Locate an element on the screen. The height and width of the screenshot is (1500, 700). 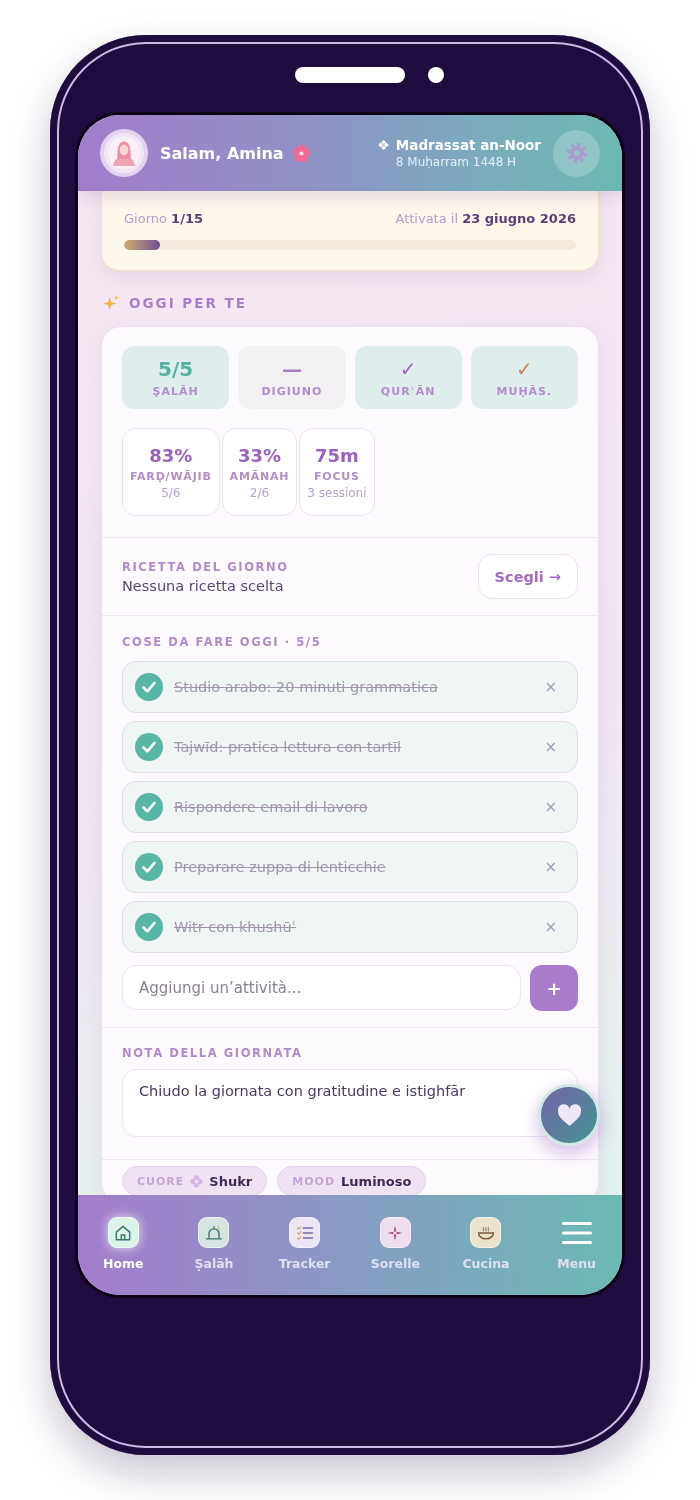
choose-button: Scegli → is located at coordinates (527, 576).